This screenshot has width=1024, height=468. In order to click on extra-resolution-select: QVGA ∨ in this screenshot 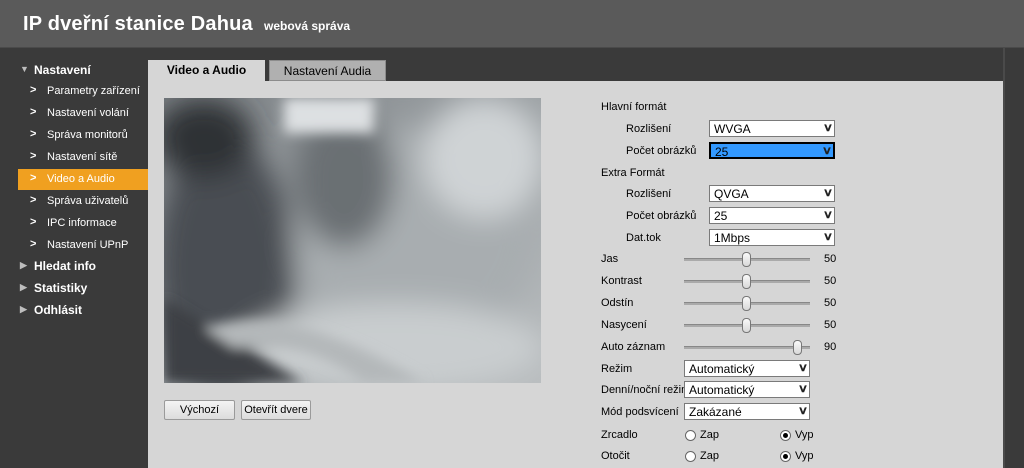, I will do `click(772, 193)`.